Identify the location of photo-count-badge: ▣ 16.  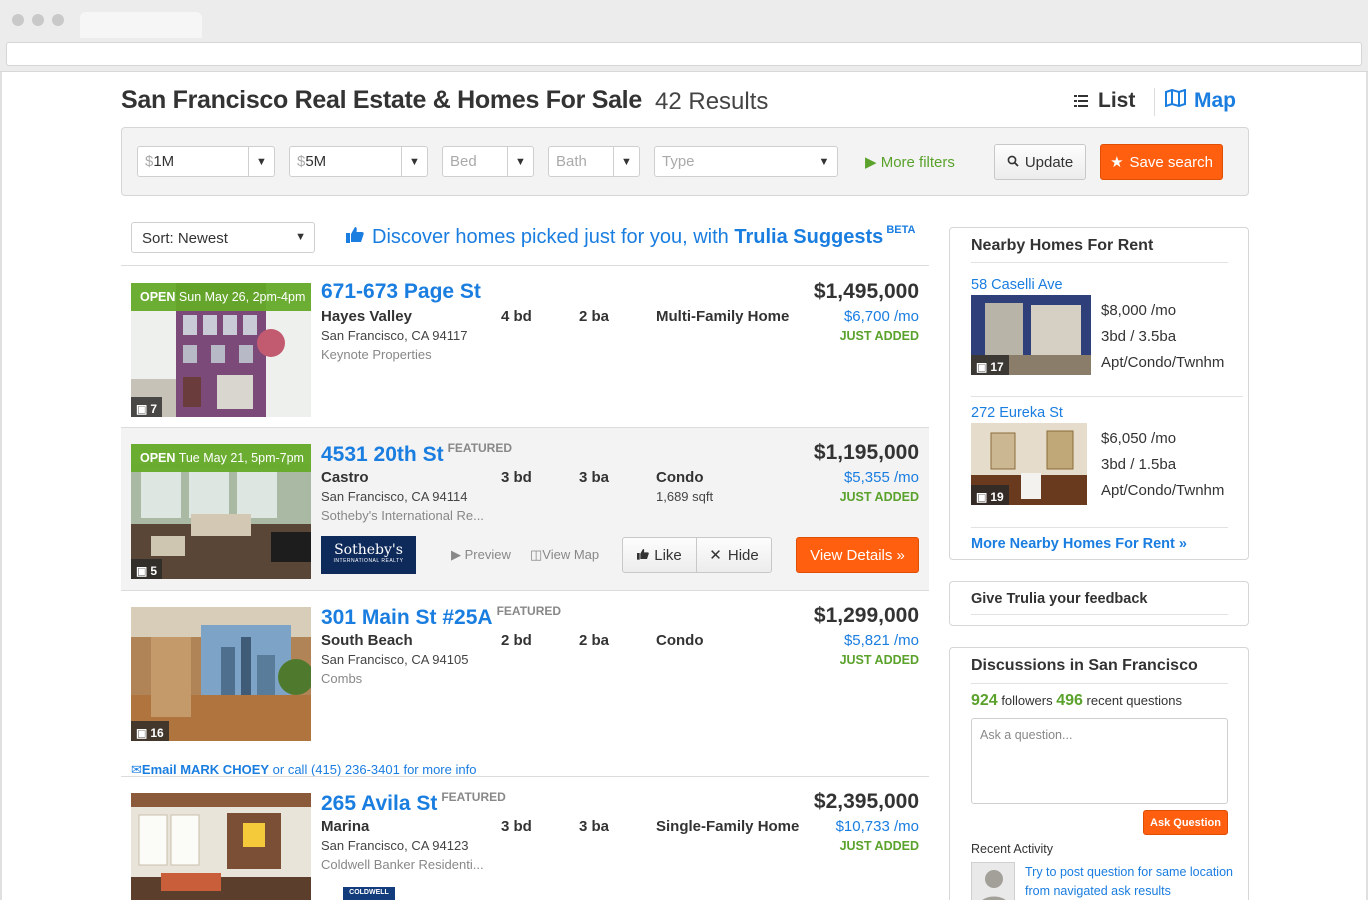
(150, 731).